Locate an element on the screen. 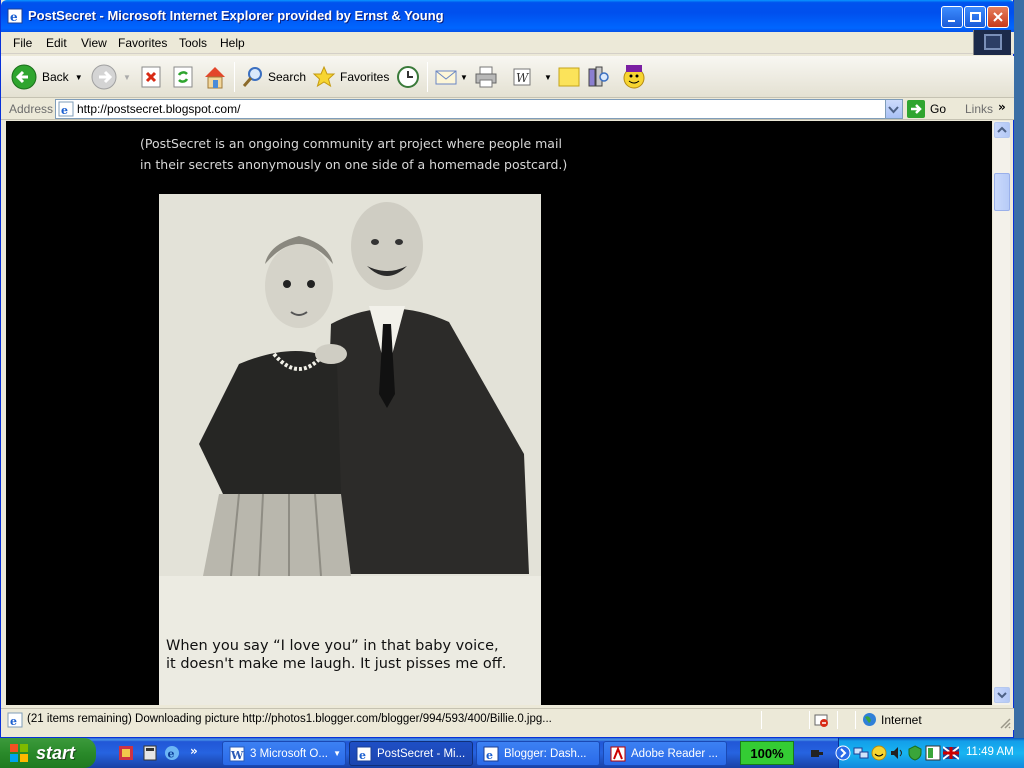 The height and width of the screenshot is (768, 1024). maximize-button is located at coordinates (975, 17).